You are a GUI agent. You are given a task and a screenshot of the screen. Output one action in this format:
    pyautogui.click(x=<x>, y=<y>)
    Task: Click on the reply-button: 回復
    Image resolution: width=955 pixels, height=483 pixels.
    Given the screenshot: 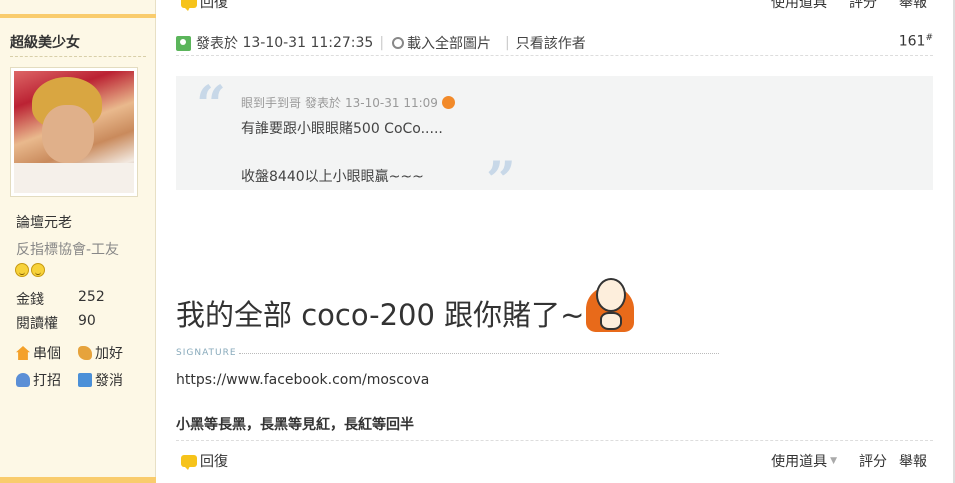 What is the action you would take?
    pyautogui.click(x=204, y=461)
    